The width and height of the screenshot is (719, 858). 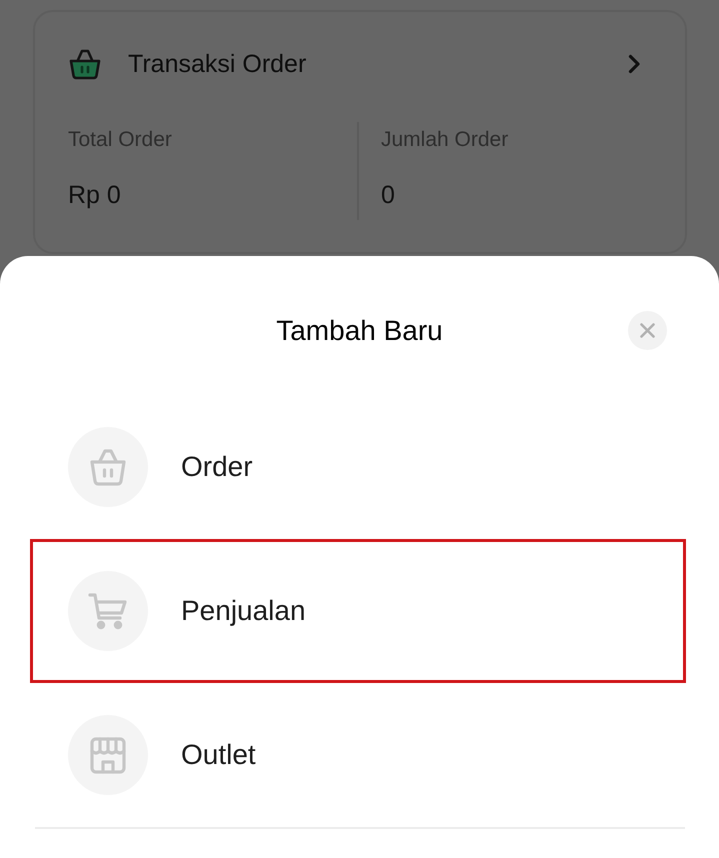 I want to click on stat-label: Jumlah Order, so click(x=444, y=140).